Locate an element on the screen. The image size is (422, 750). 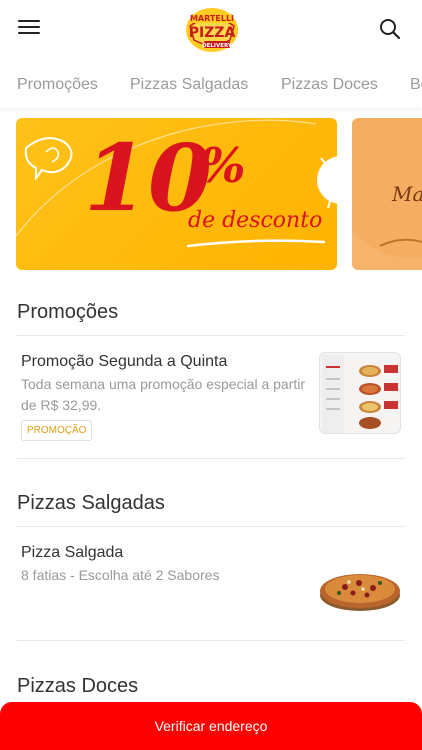
tab-bebidas: Be is located at coordinates (416, 85).